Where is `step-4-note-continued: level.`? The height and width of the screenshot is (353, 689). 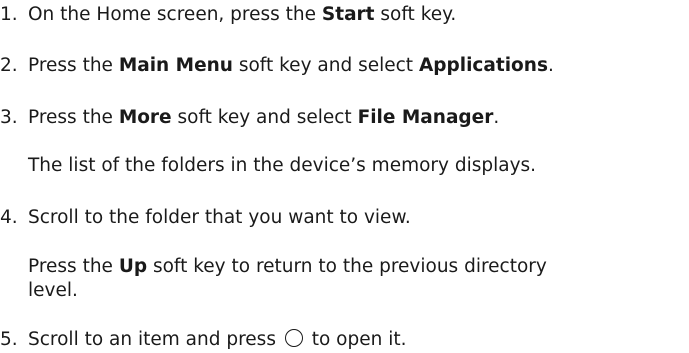
step-4-note-continued: level. is located at coordinates (53, 290).